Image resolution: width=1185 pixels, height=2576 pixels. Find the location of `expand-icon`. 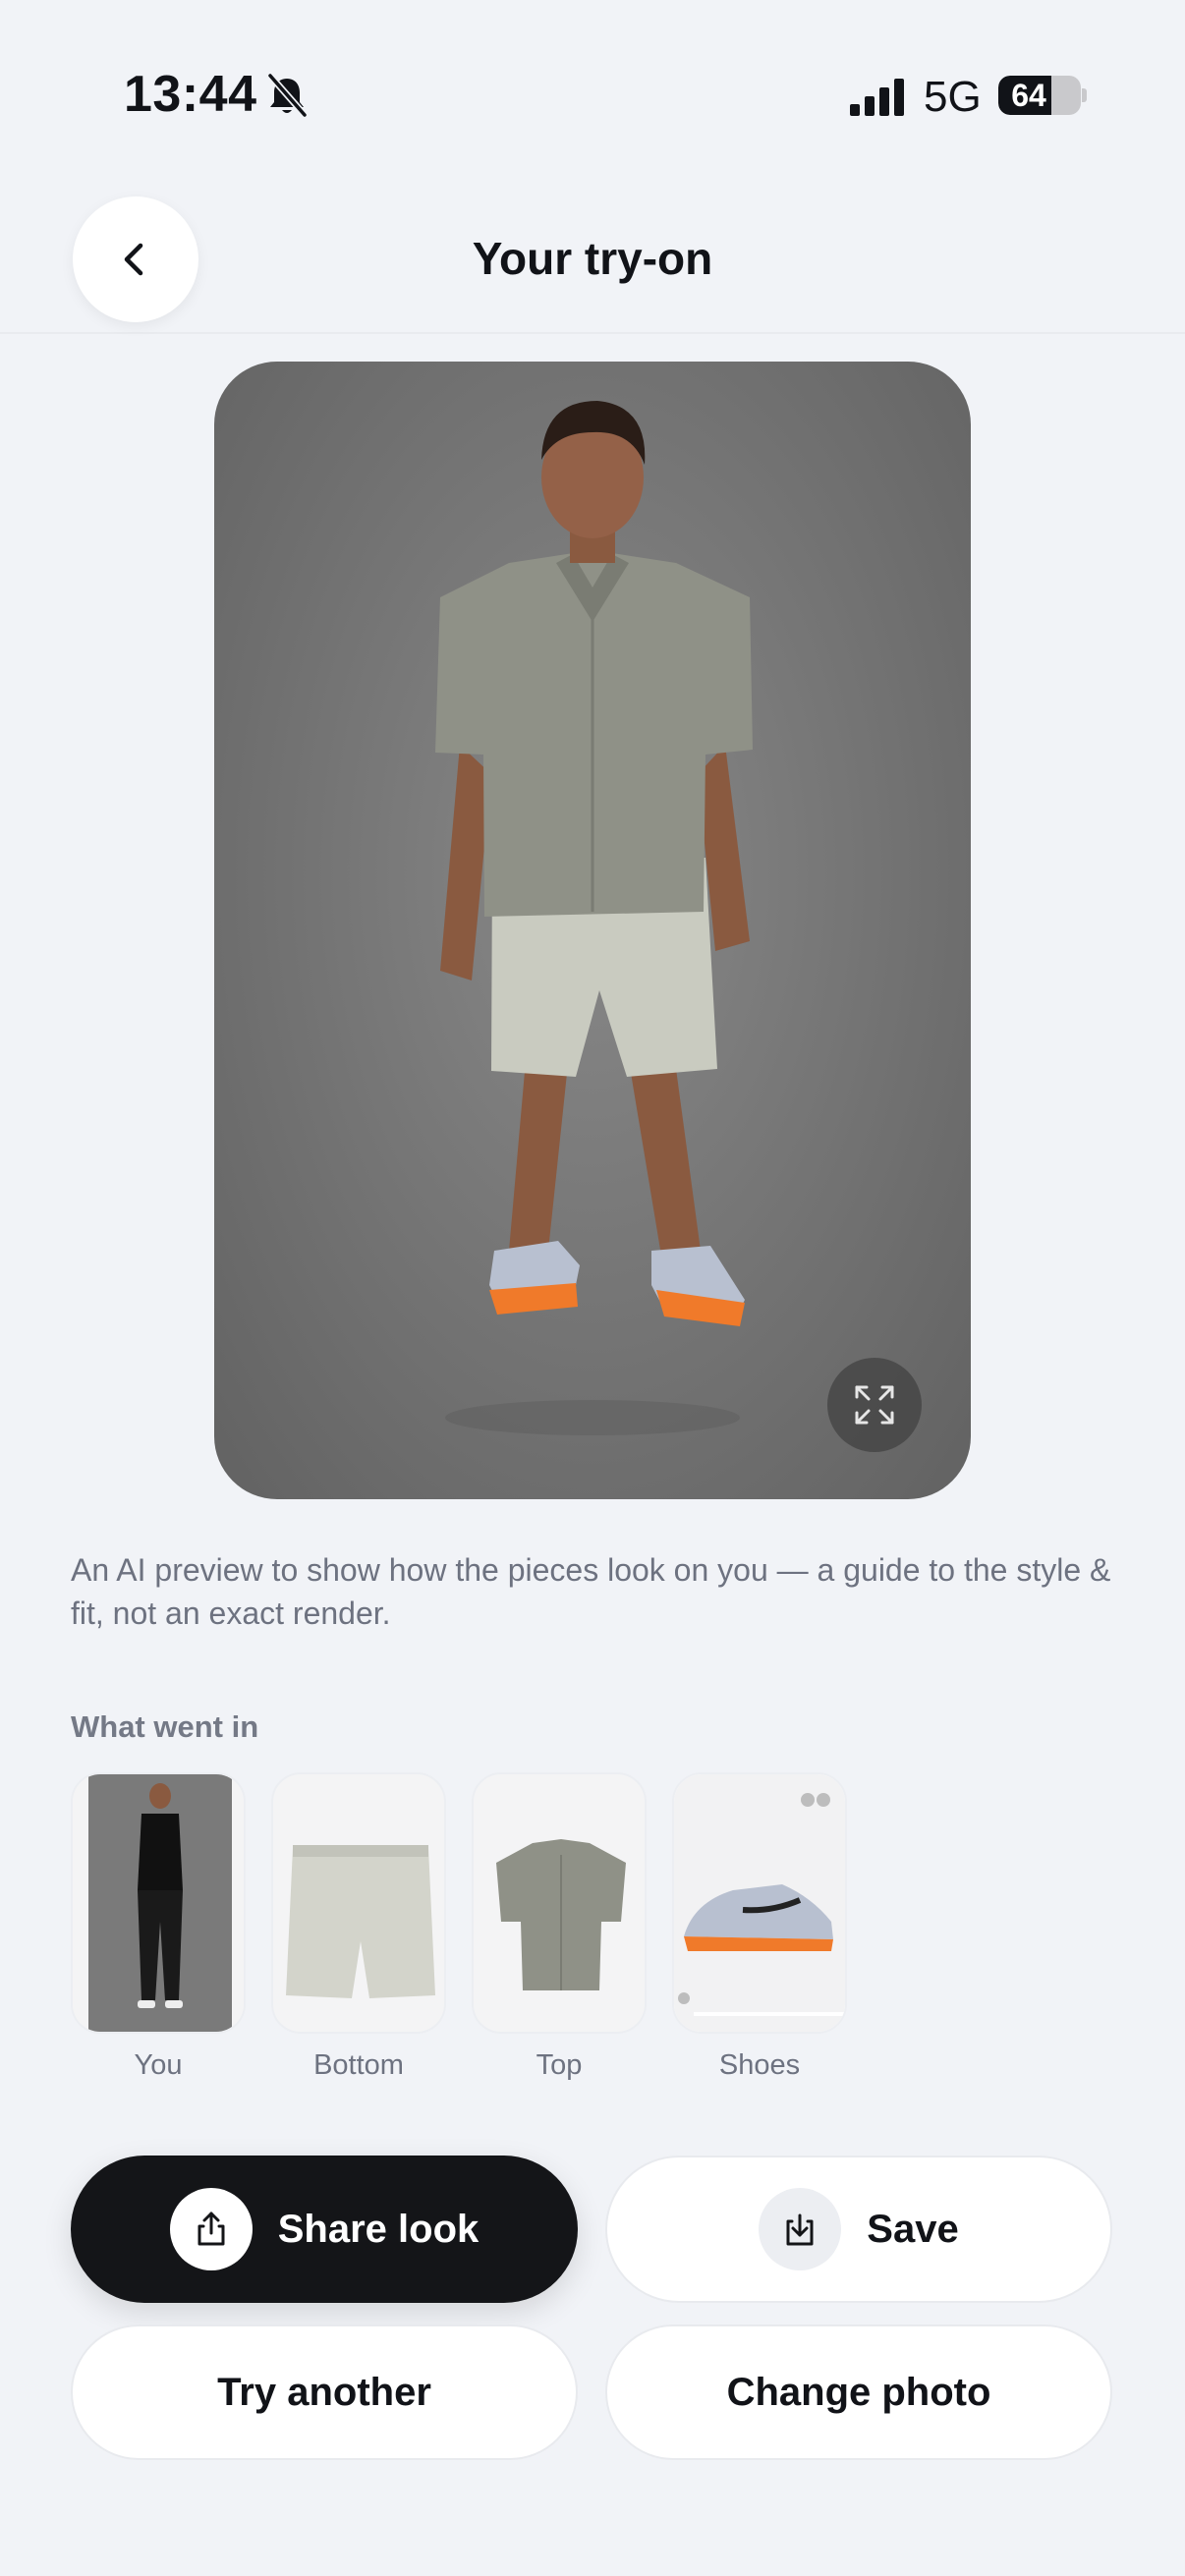

expand-icon is located at coordinates (875, 1405).